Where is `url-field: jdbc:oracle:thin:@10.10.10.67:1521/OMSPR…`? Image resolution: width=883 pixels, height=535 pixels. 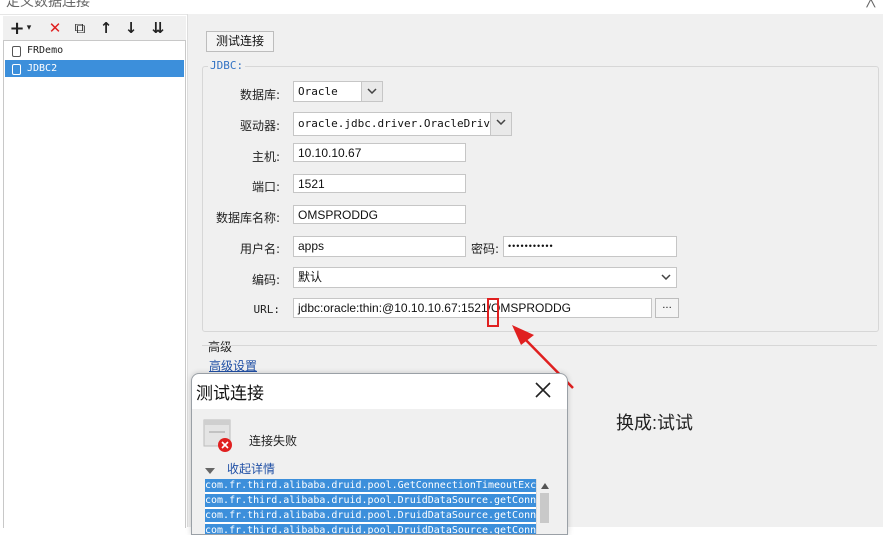 url-field: jdbc:oracle:thin:@10.10.10.67:1521/OMSPR… is located at coordinates (472, 308).